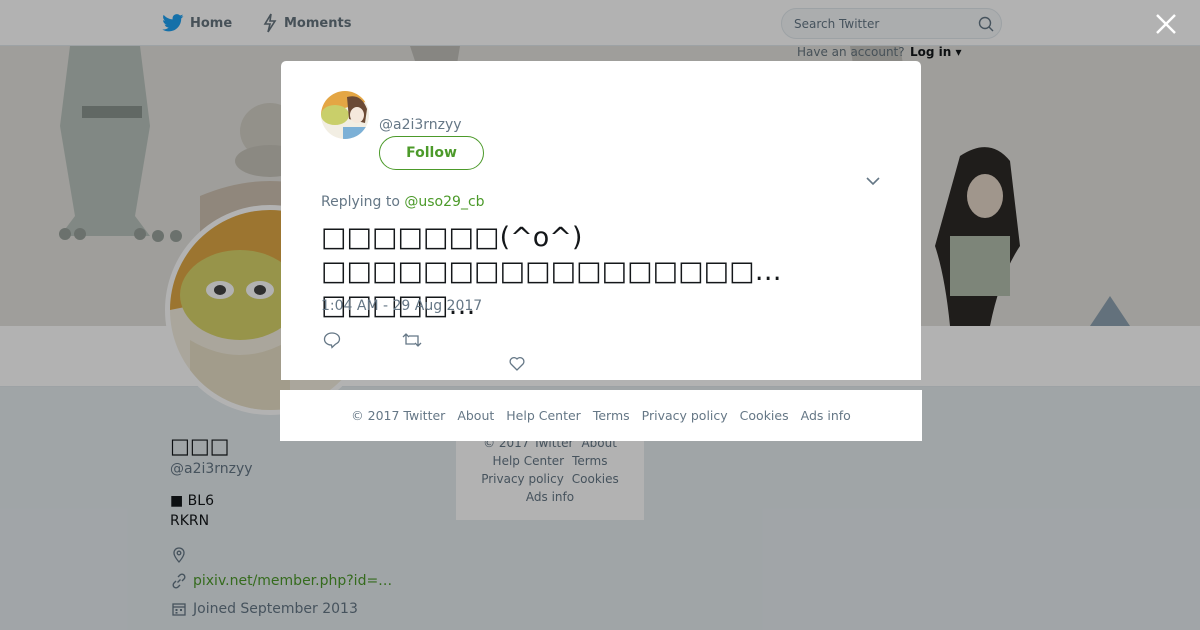 Image resolution: width=1200 pixels, height=630 pixels. I want to click on footer-terms-link: Terms, so click(611, 415).